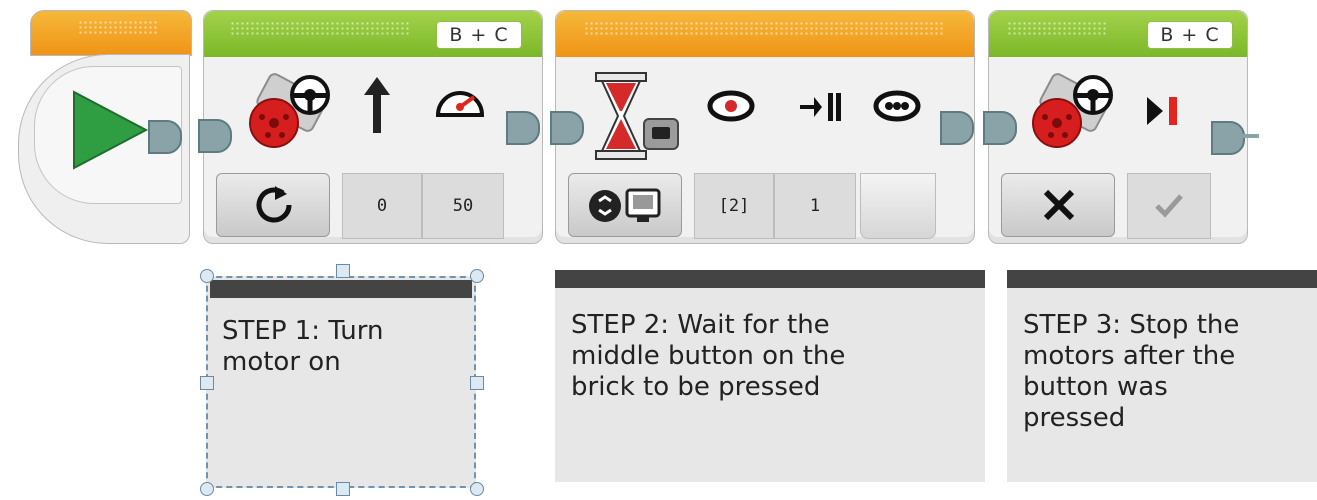  I want to click on check-icon, so click(1169, 206).